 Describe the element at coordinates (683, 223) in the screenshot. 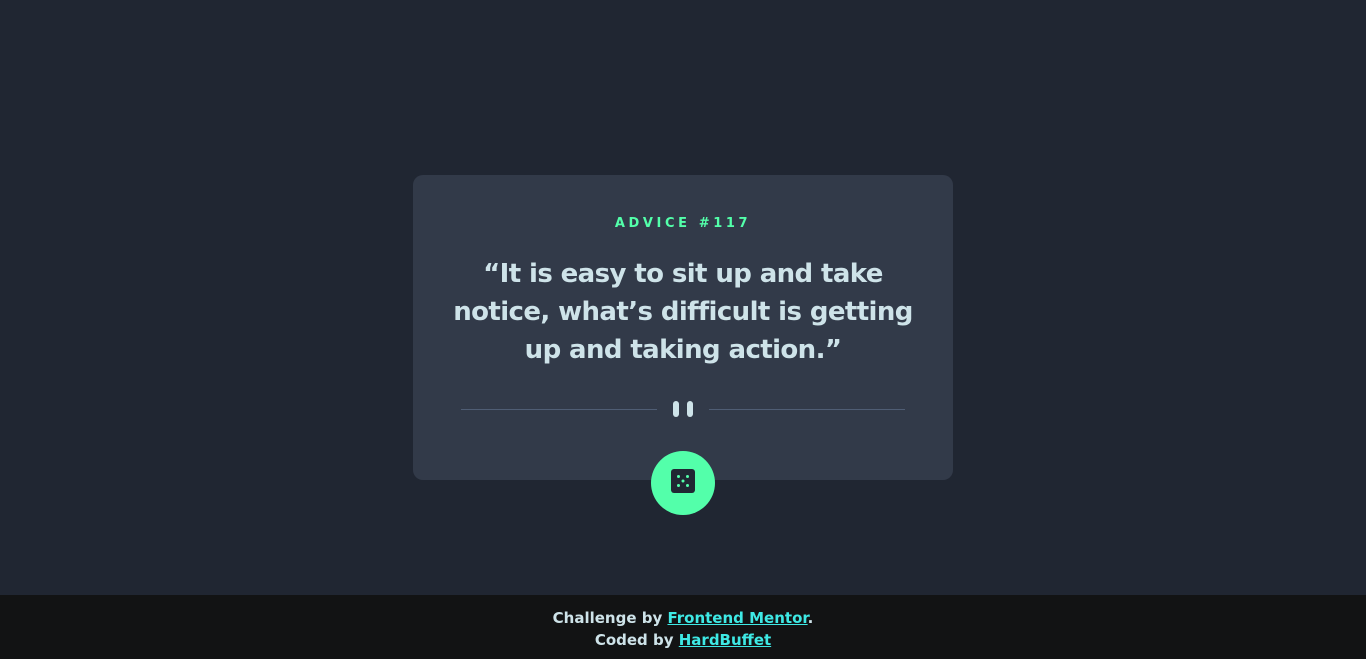

I see `advice-number: ADVICE #117` at that location.